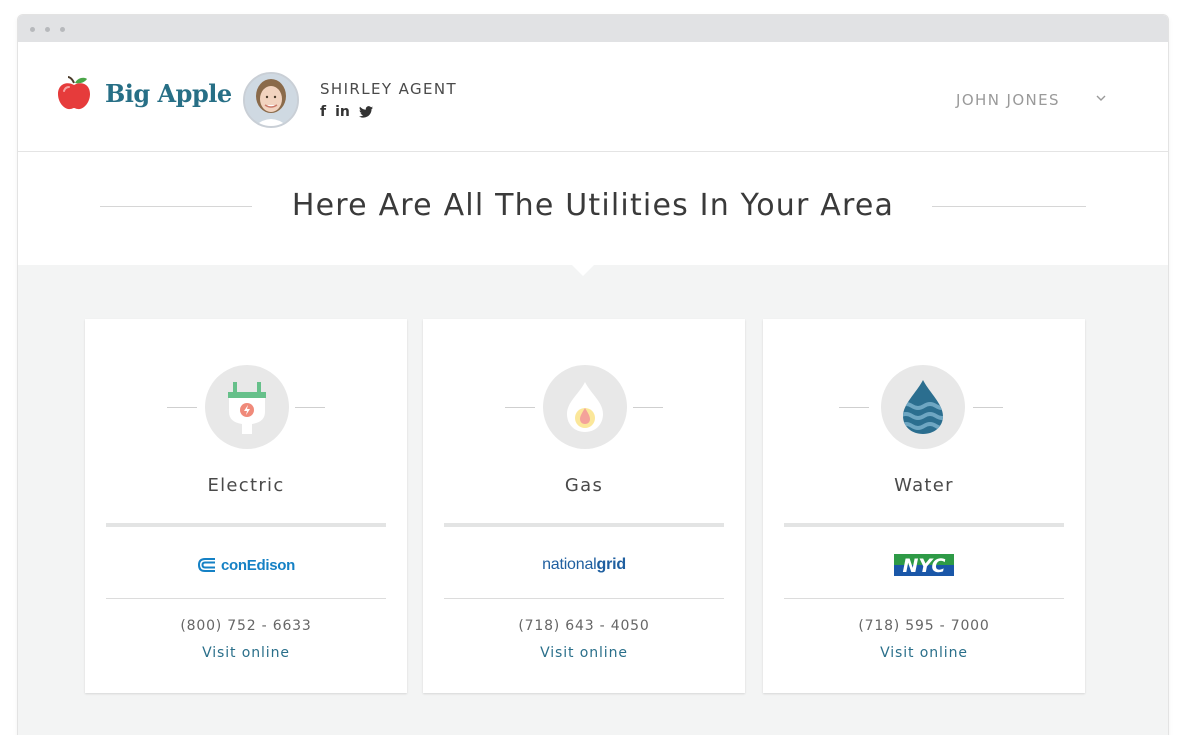  I want to click on site-header: Big Apple SHIRLEY AGENT f in JOHN JONES, so click(593, 97).